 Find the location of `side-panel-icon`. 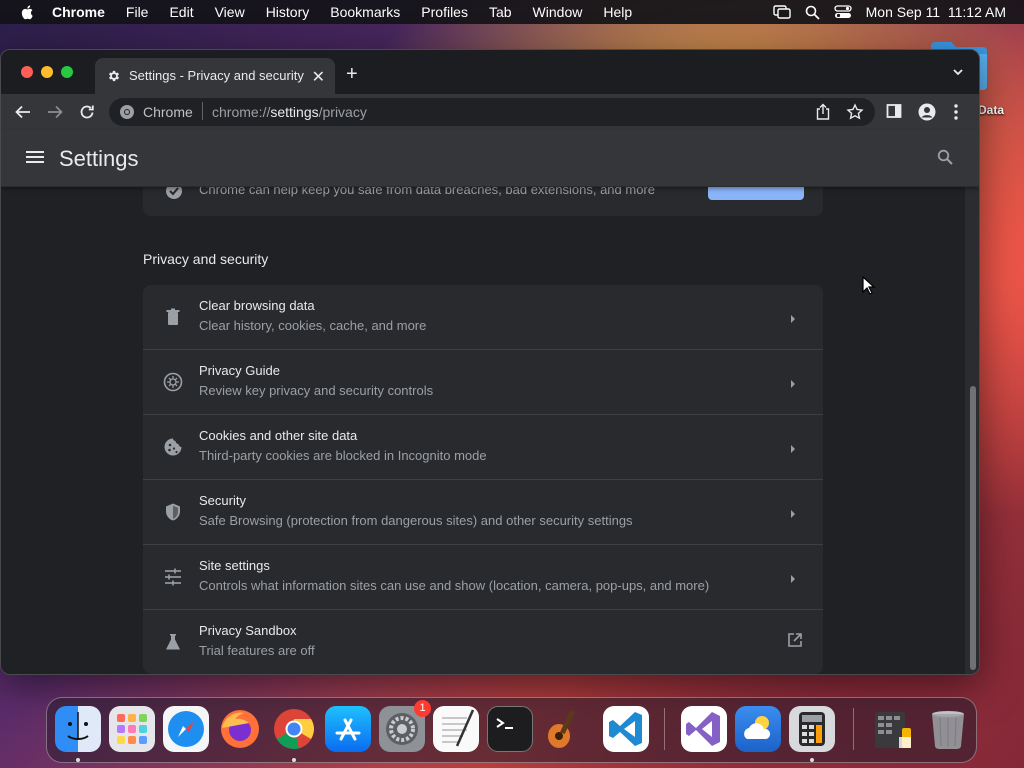

side-panel-icon is located at coordinates (894, 113).